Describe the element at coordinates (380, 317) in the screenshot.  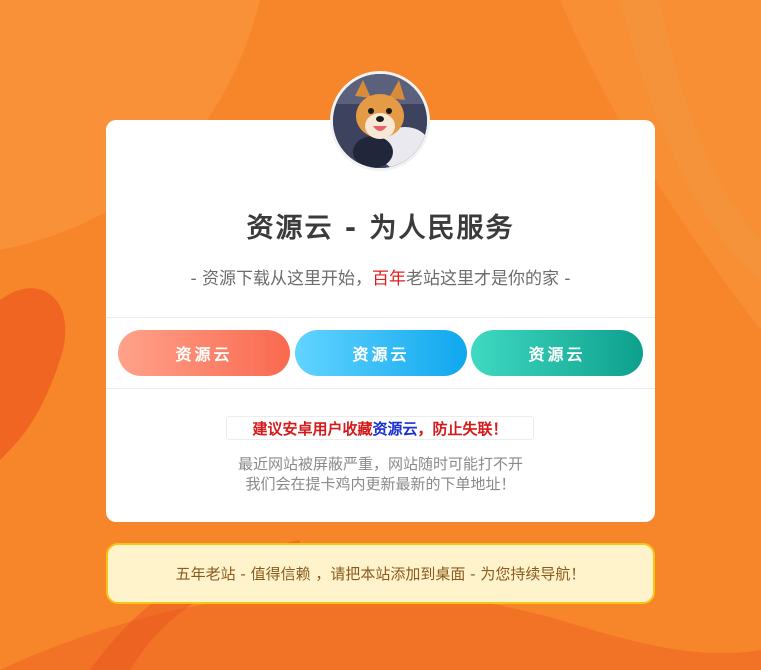
I see `divider-top` at that location.